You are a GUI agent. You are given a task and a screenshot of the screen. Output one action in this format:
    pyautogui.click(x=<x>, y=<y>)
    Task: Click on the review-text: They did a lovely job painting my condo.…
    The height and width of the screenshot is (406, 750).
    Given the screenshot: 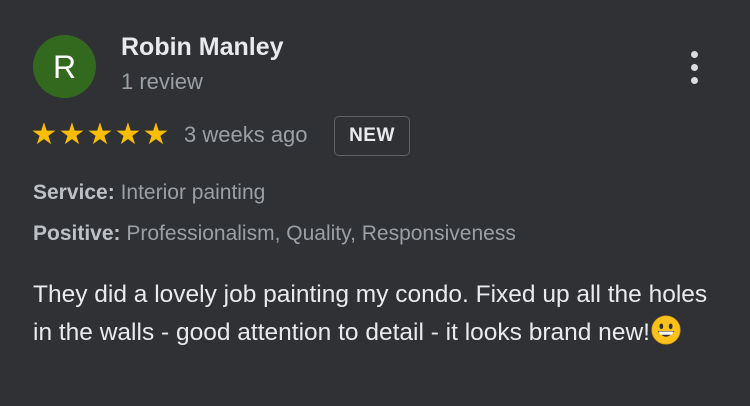 What is the action you would take?
    pyautogui.click(x=370, y=313)
    